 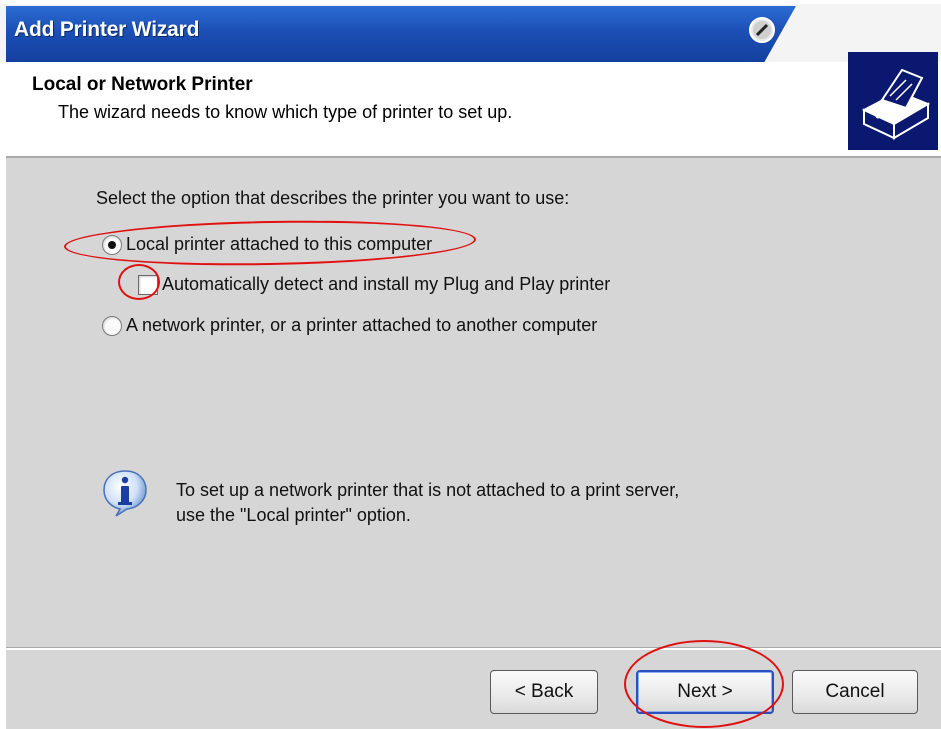 What do you see at coordinates (125, 493) in the screenshot?
I see `info-icon` at bounding box center [125, 493].